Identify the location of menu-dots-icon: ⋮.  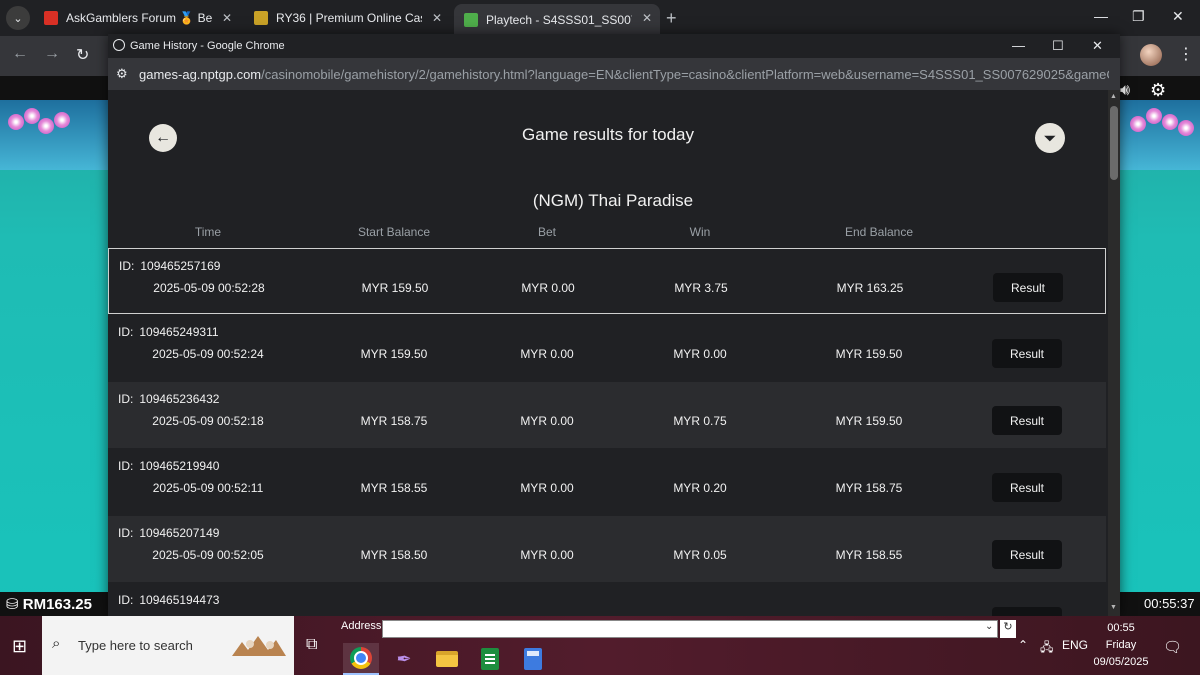
(1186, 54).